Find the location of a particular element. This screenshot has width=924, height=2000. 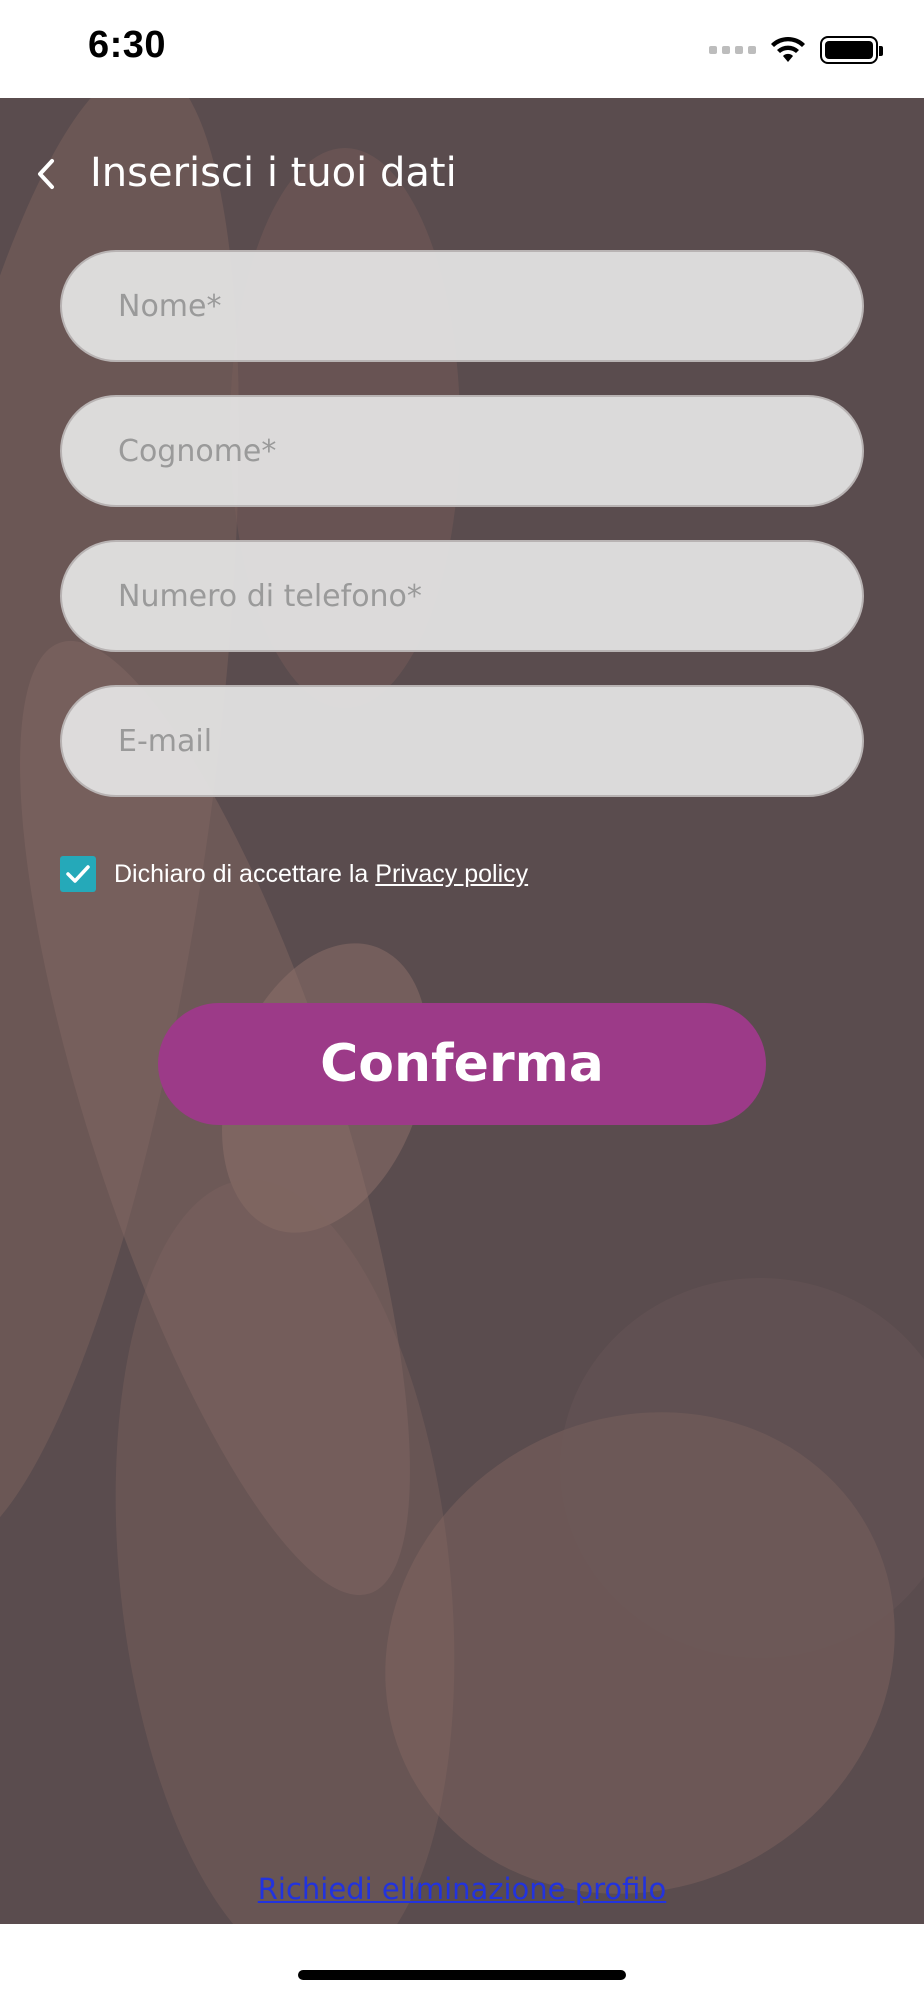

last-name-input is located at coordinates (490, 451).